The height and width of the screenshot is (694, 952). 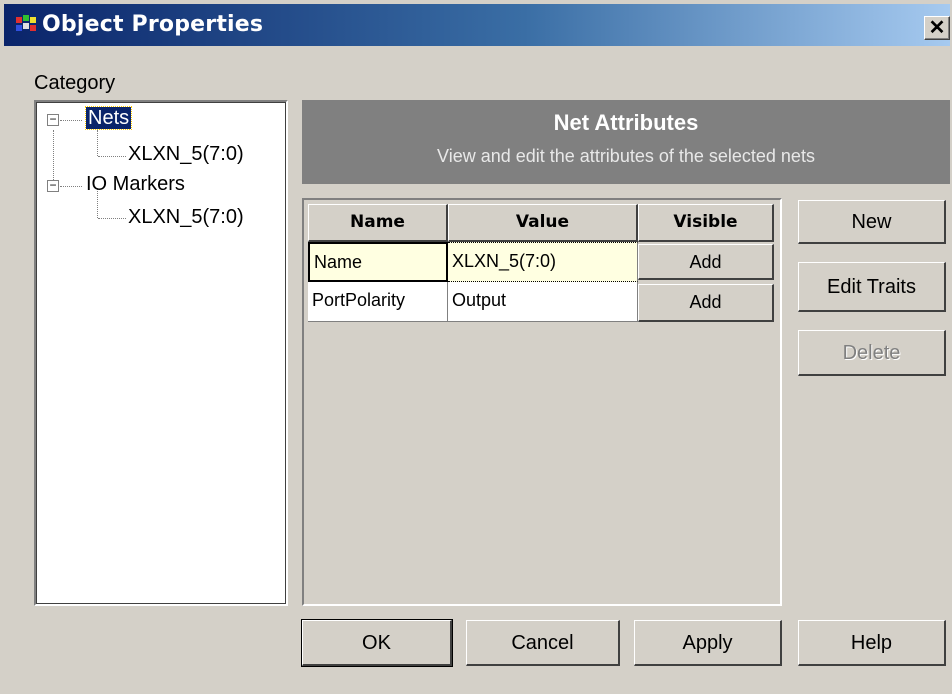 I want to click on close-button: ✕, so click(x=937, y=28).